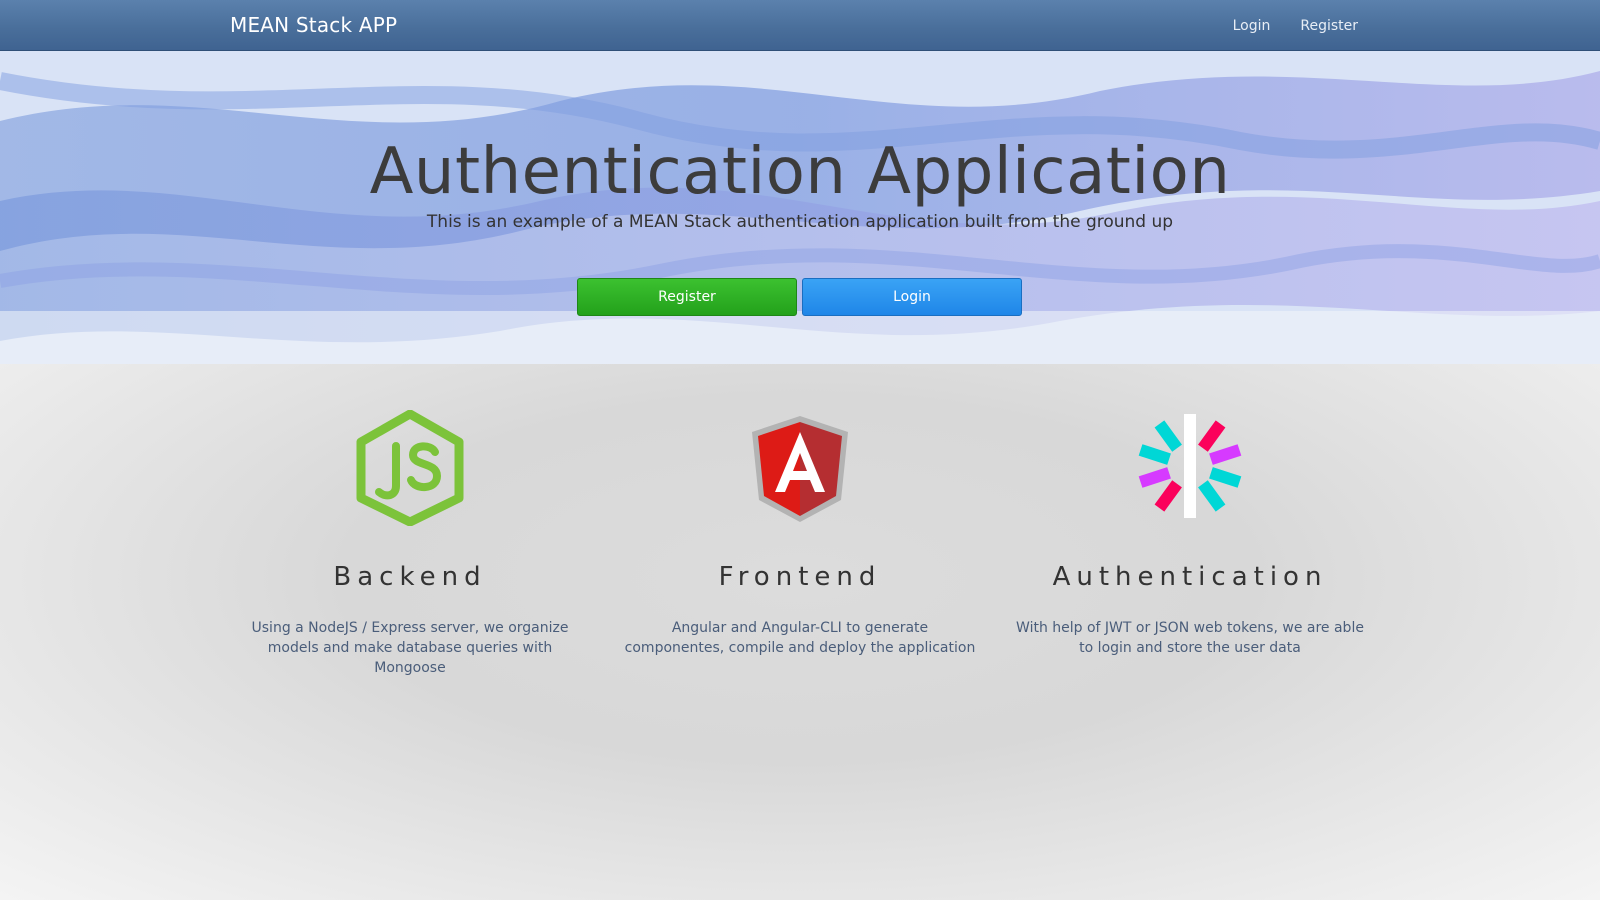 The image size is (1600, 900). I want to click on hero-login-button: Login, so click(912, 297).